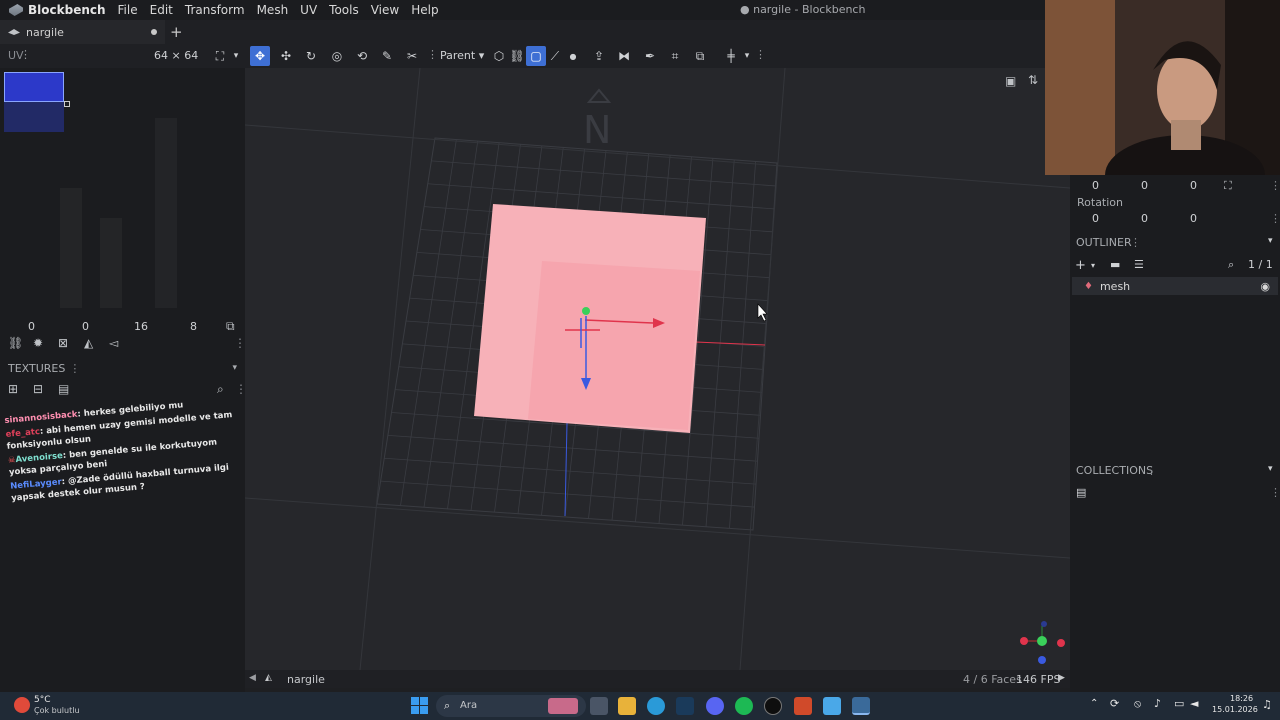  What do you see at coordinates (13, 389) in the screenshot?
I see `add-texture-icon: ⊞` at bounding box center [13, 389].